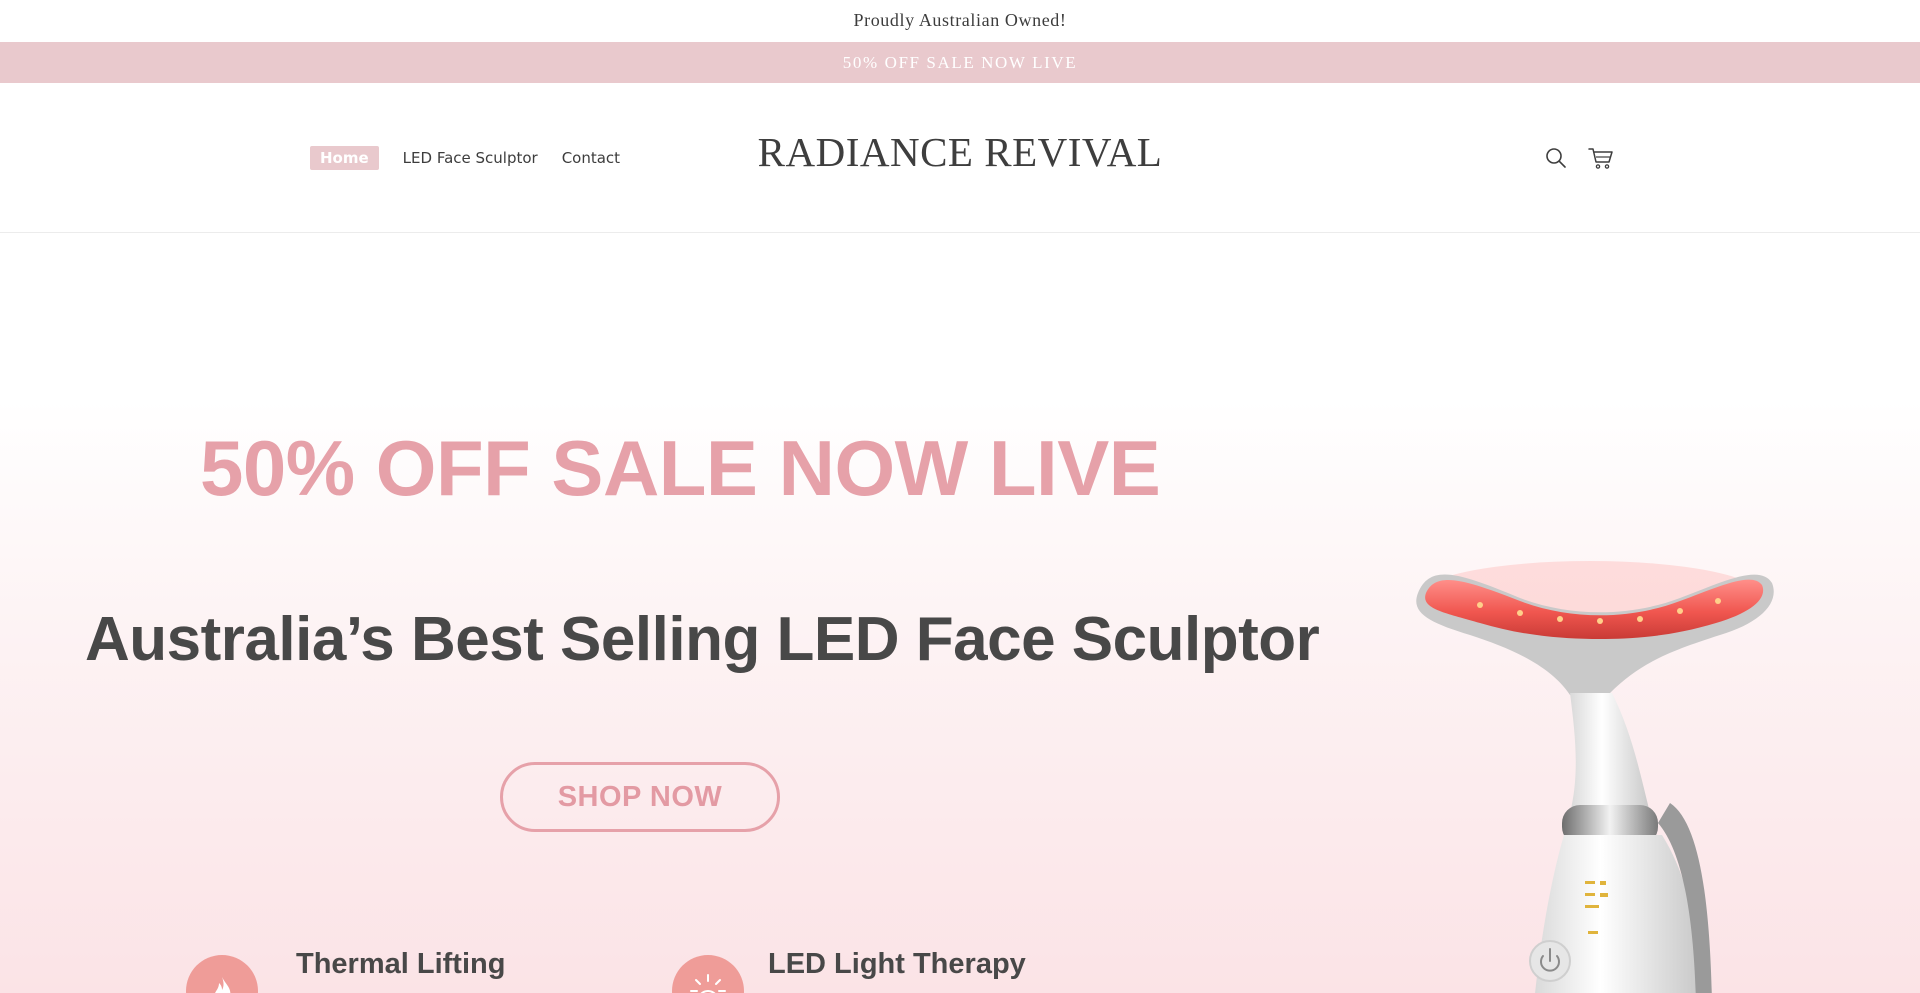  What do you see at coordinates (1556, 158) in the screenshot?
I see `search-icon` at bounding box center [1556, 158].